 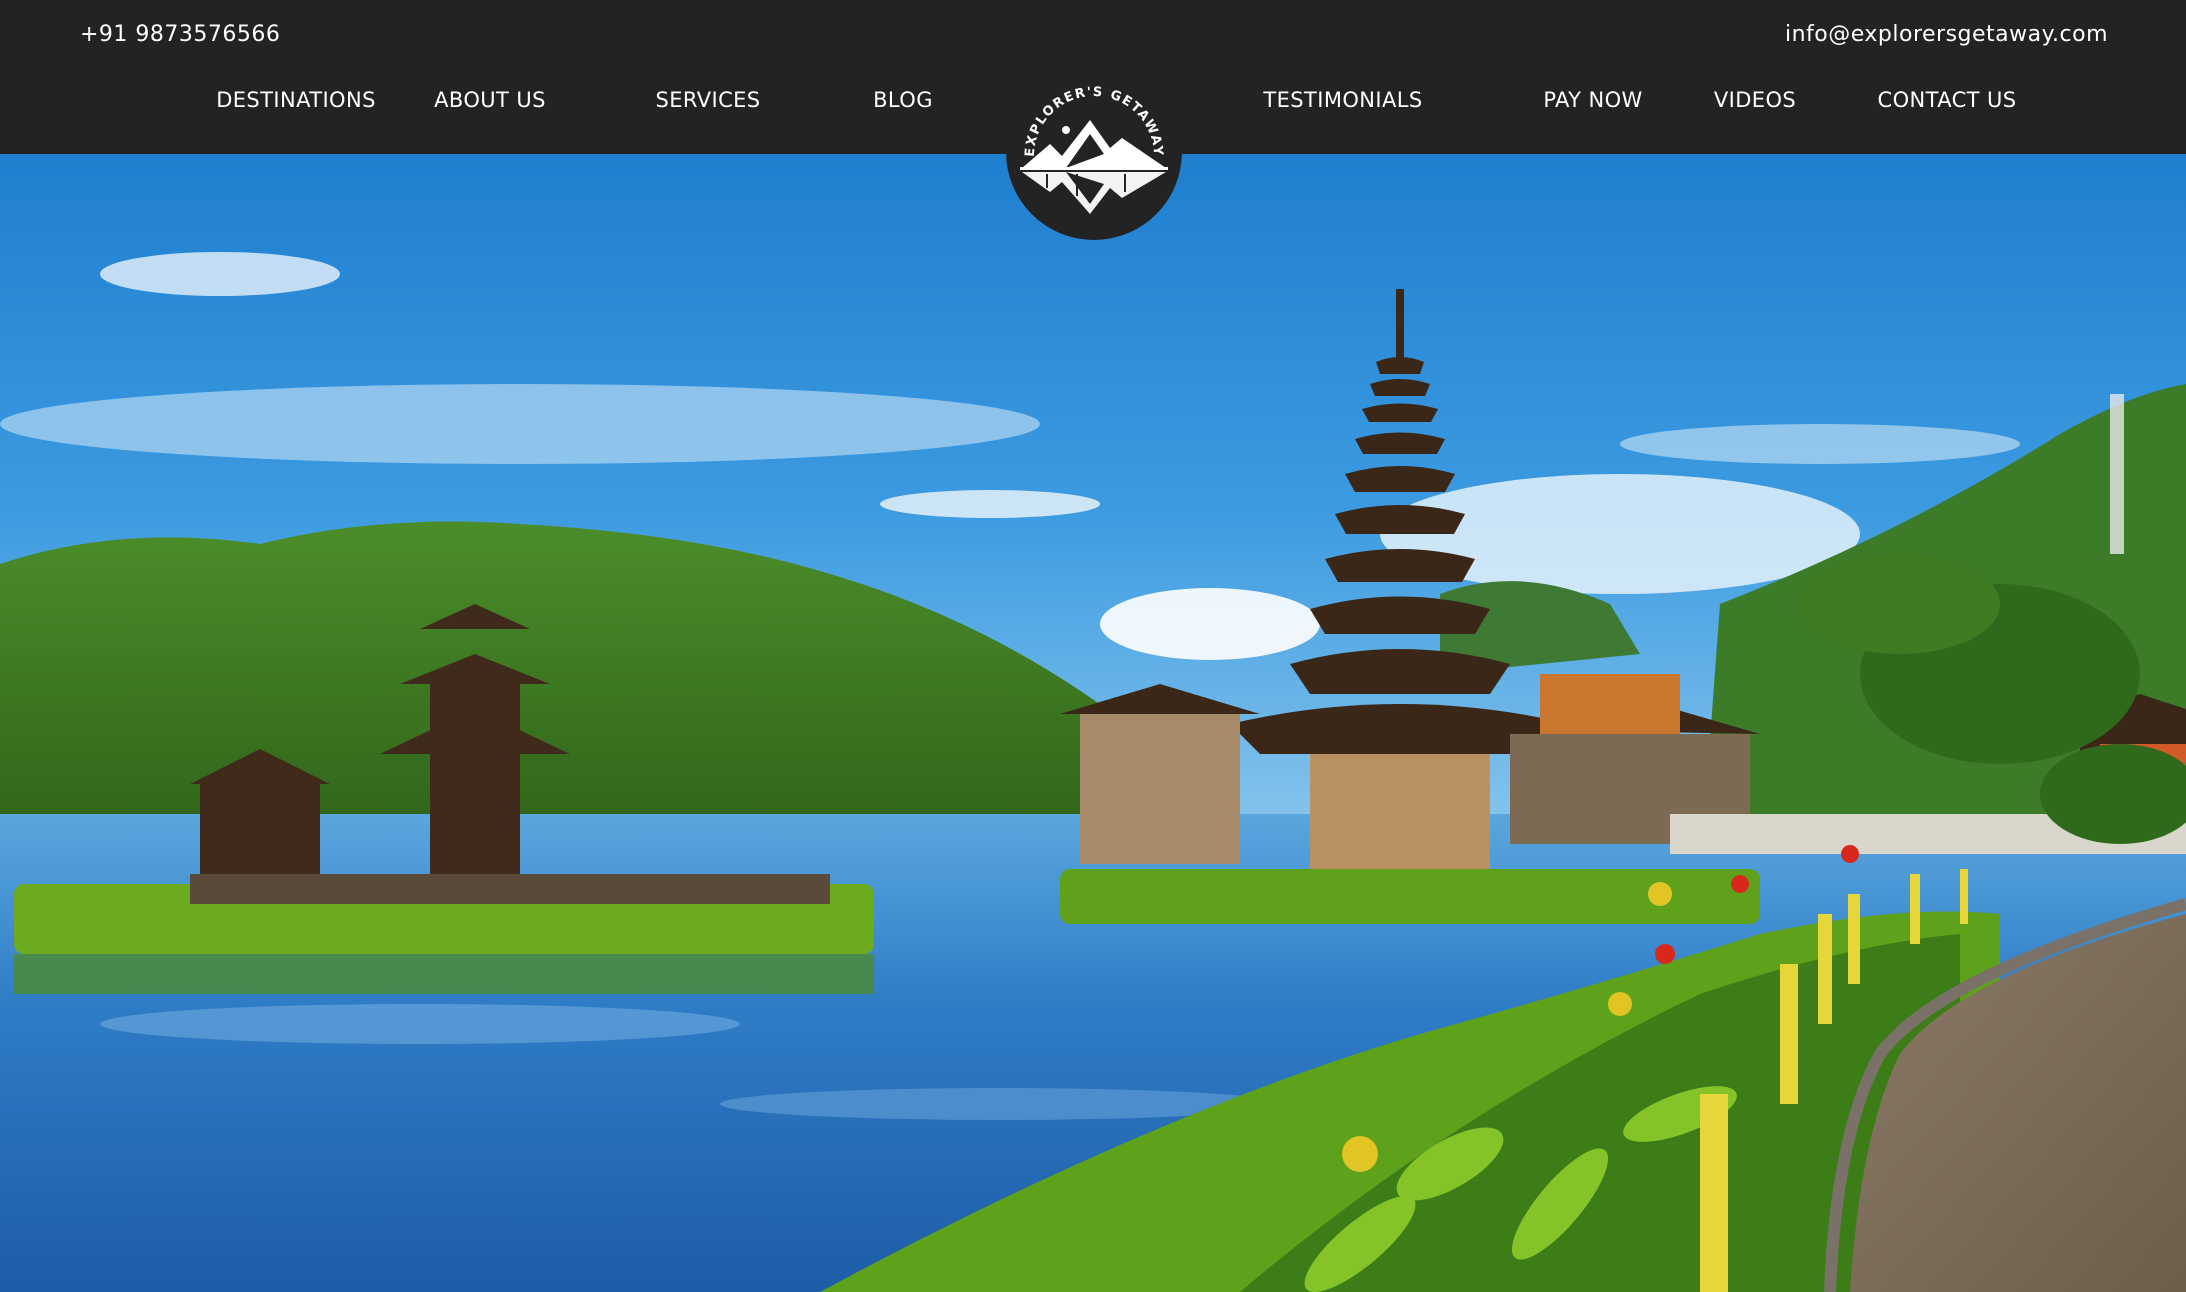 I want to click on nav-destinations: DESTINATIONS, so click(x=296, y=100).